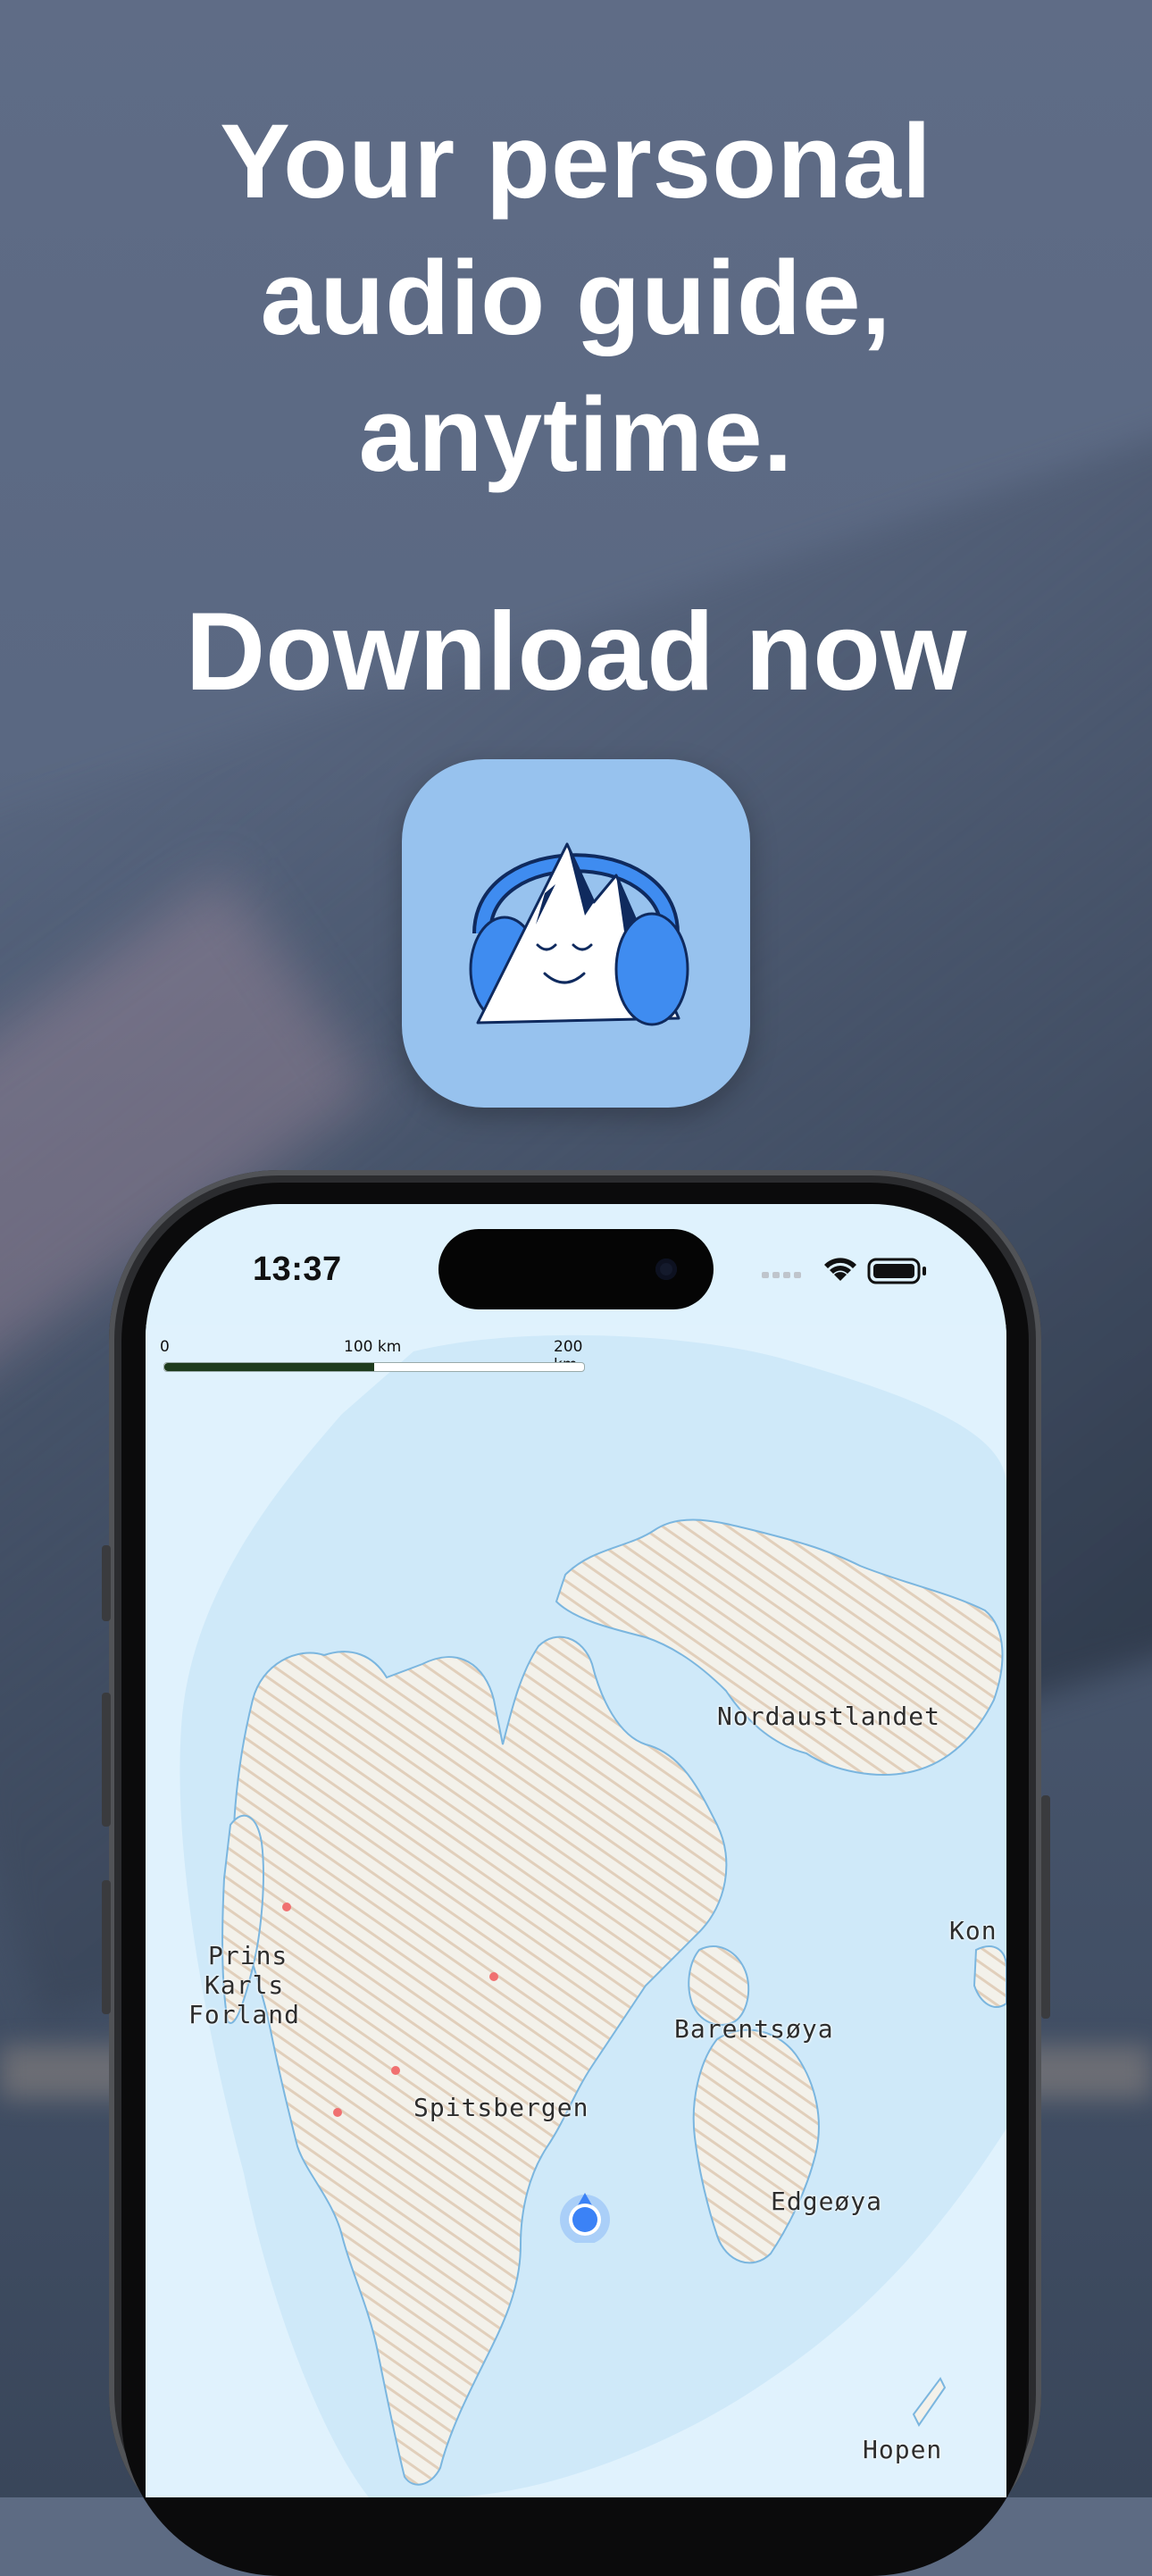  I want to click on place-nordaustlandet: Nordaustlandet, so click(828, 1717).